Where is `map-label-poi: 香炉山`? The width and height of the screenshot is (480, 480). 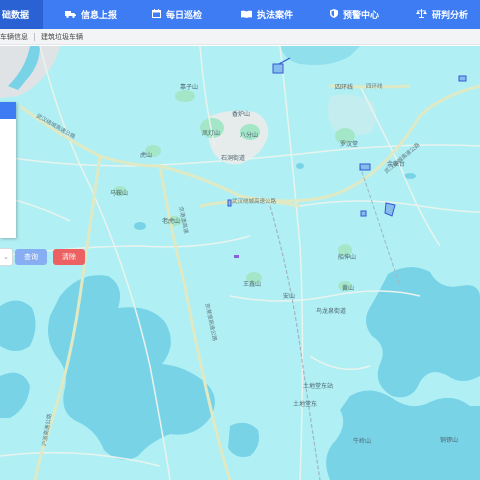
map-label-poi: 香炉山 is located at coordinates (241, 115).